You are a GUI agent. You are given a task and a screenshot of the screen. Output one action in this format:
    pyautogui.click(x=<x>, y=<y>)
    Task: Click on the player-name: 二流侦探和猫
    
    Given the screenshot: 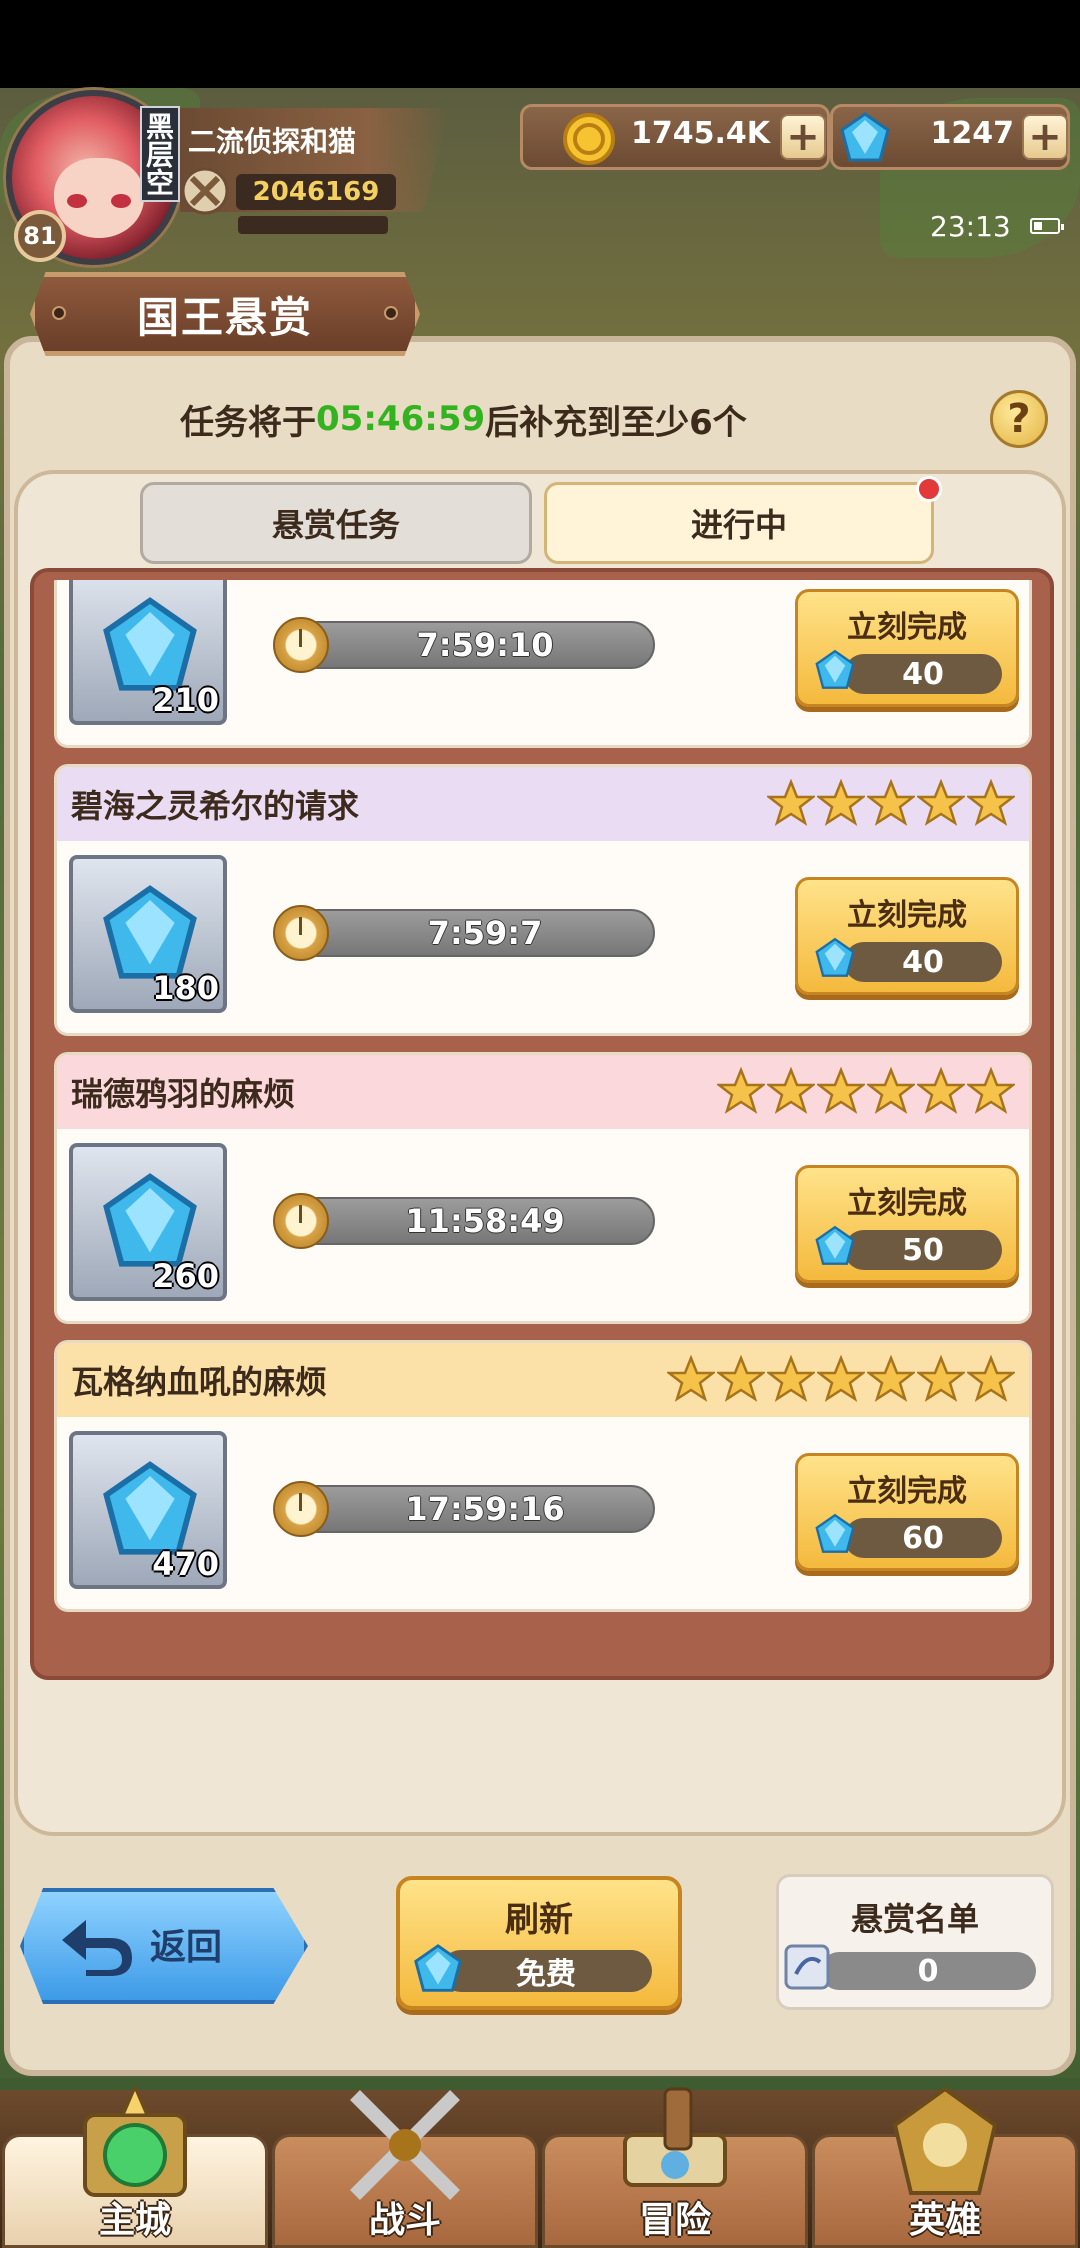 What is the action you would take?
    pyautogui.click(x=272, y=141)
    